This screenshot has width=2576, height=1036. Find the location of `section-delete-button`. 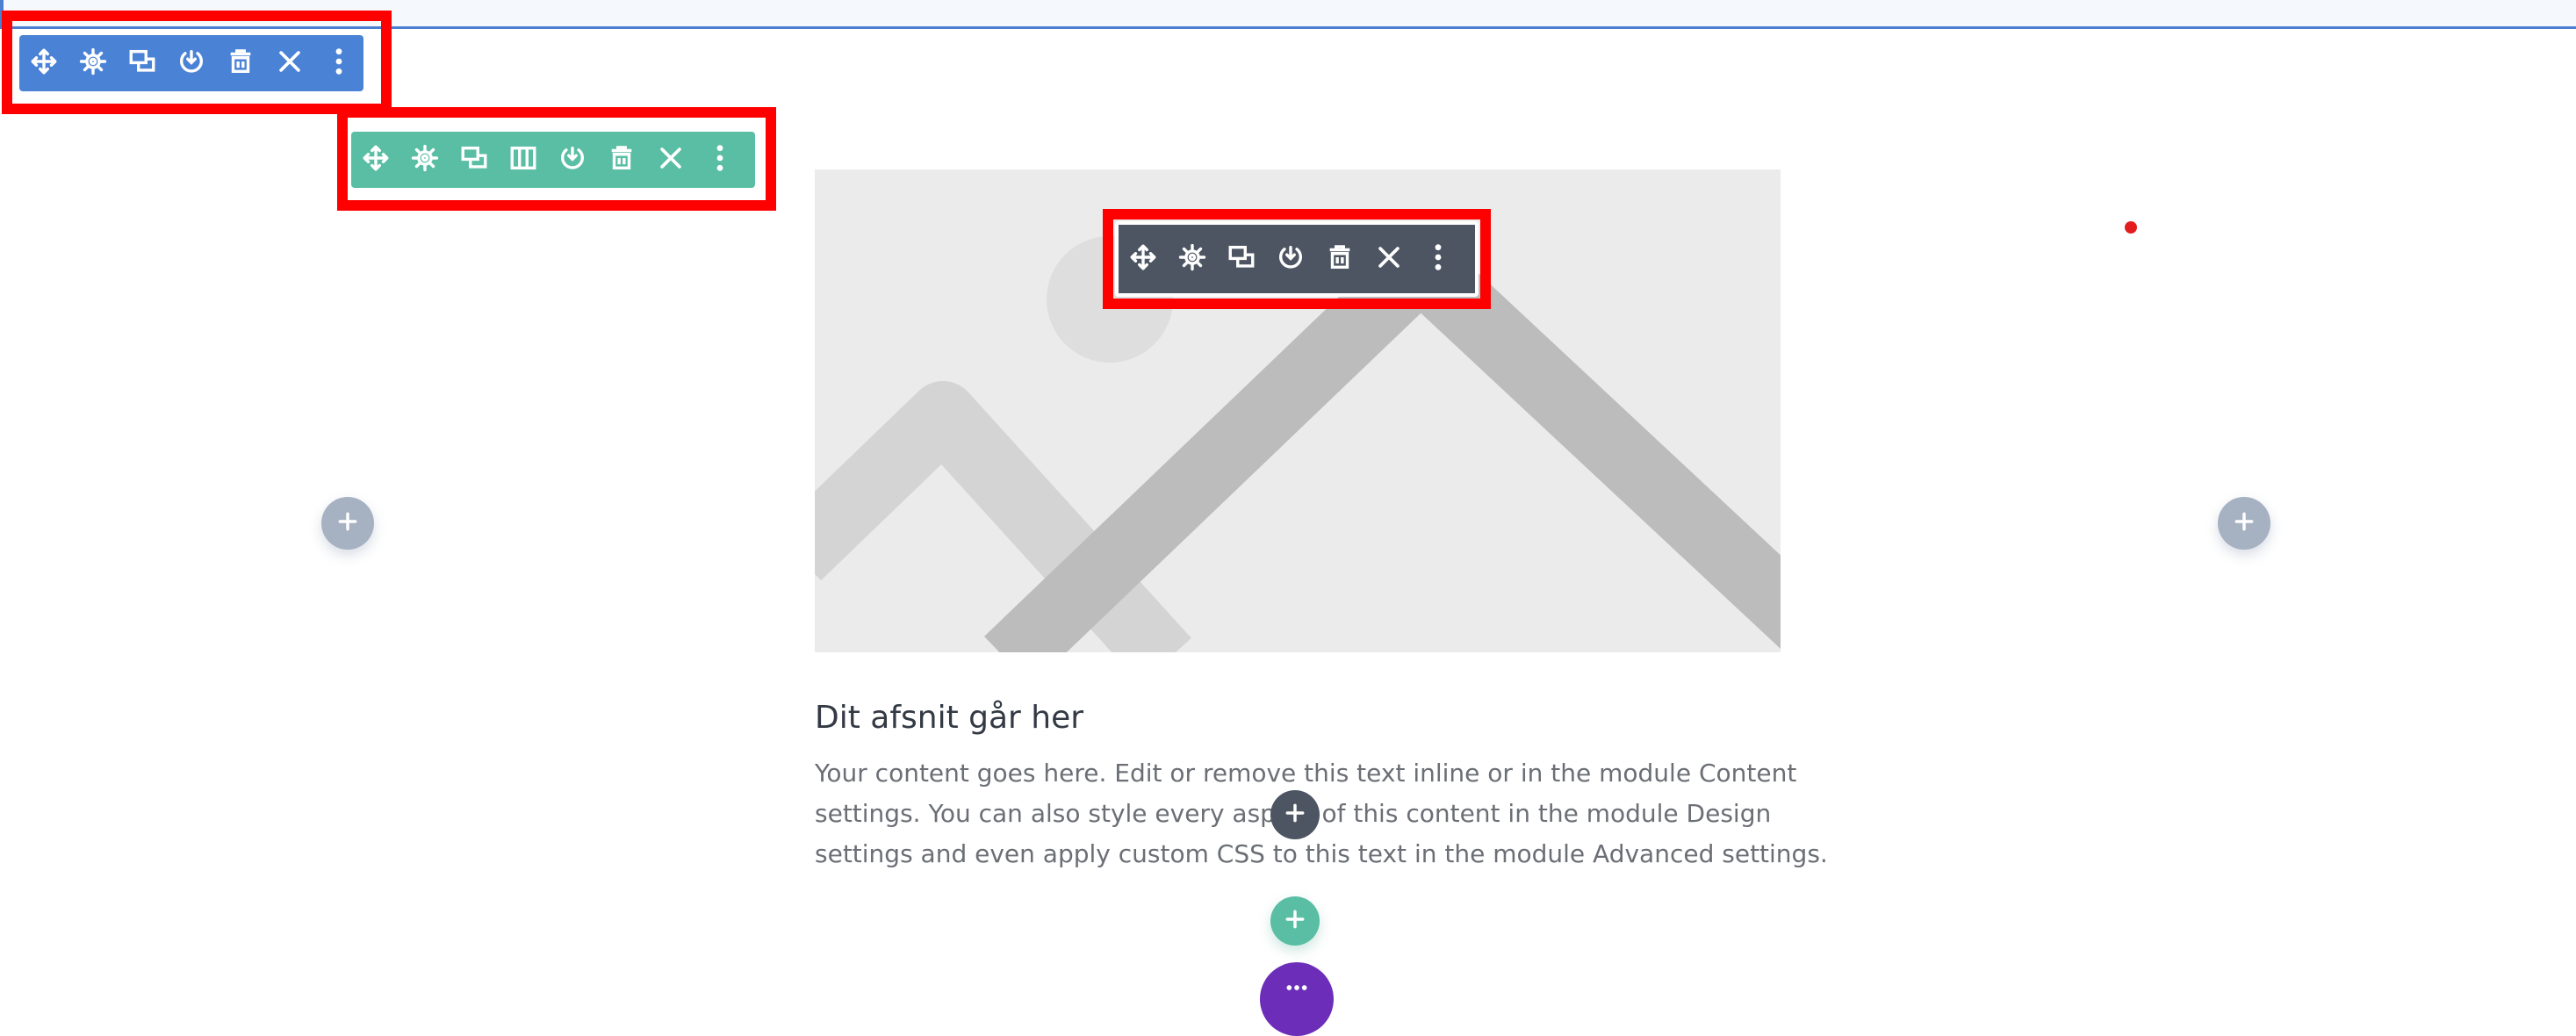

section-delete-button is located at coordinates (240, 63).